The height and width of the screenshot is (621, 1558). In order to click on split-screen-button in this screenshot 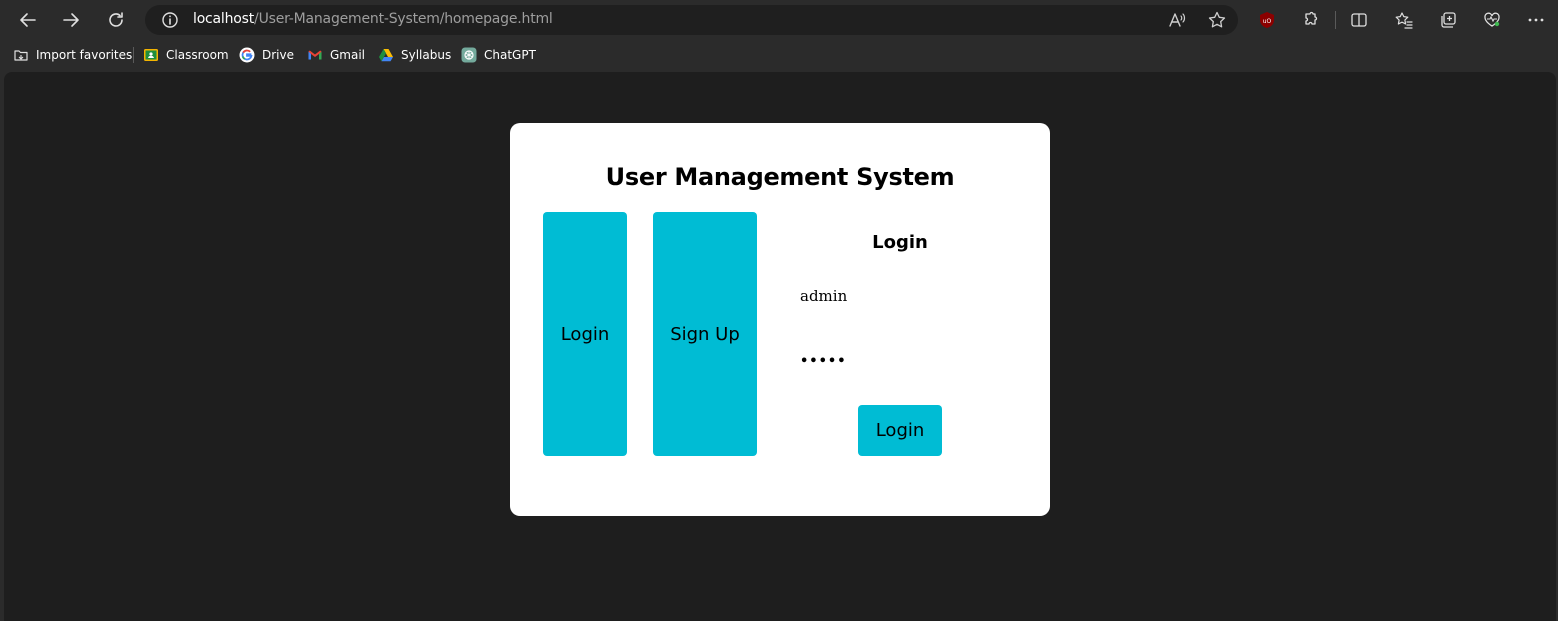, I will do `click(1359, 20)`.